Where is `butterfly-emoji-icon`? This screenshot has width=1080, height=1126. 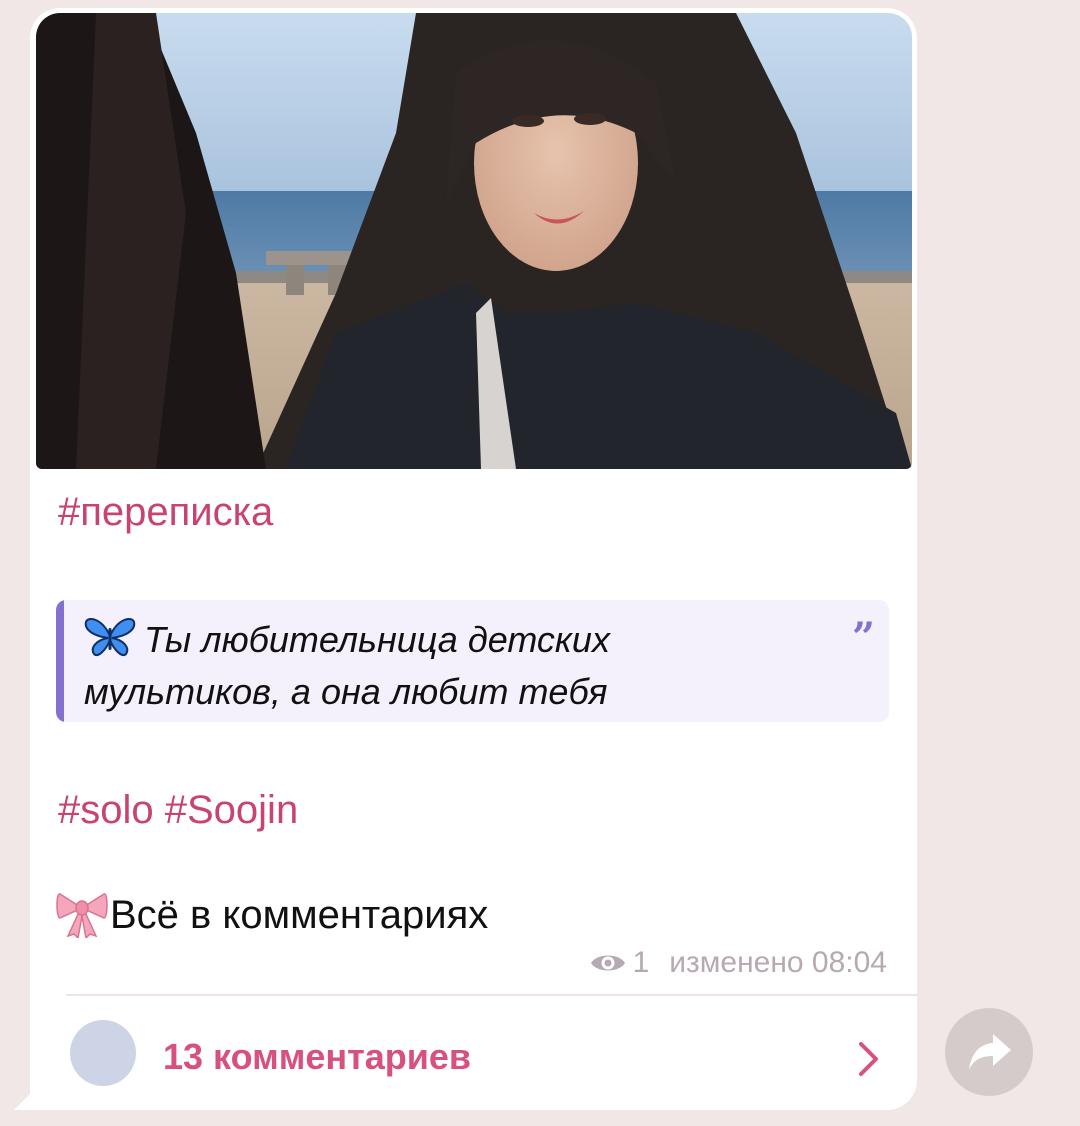
butterfly-emoji-icon is located at coordinates (110, 637).